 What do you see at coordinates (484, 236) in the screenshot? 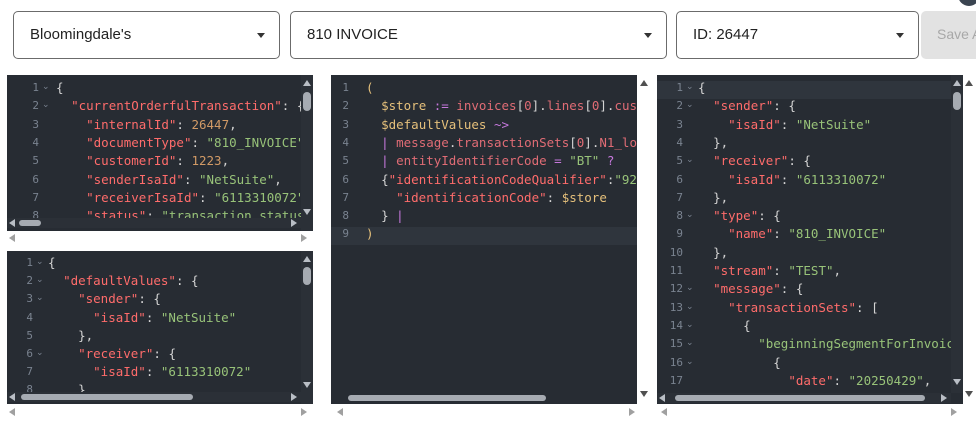
I see `active-line-highlight` at bounding box center [484, 236].